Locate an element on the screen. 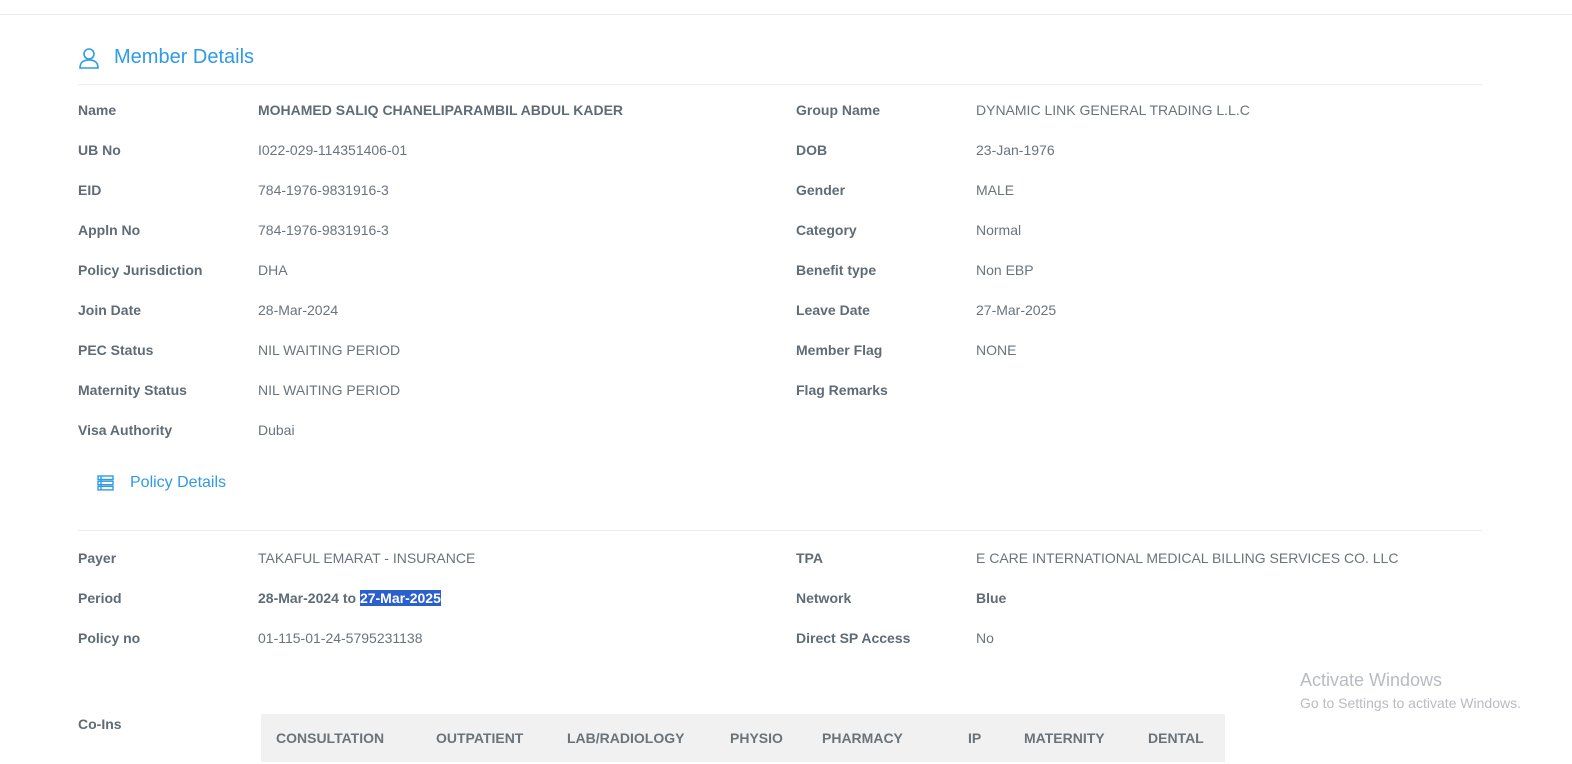  network-value: Blue is located at coordinates (991, 598).